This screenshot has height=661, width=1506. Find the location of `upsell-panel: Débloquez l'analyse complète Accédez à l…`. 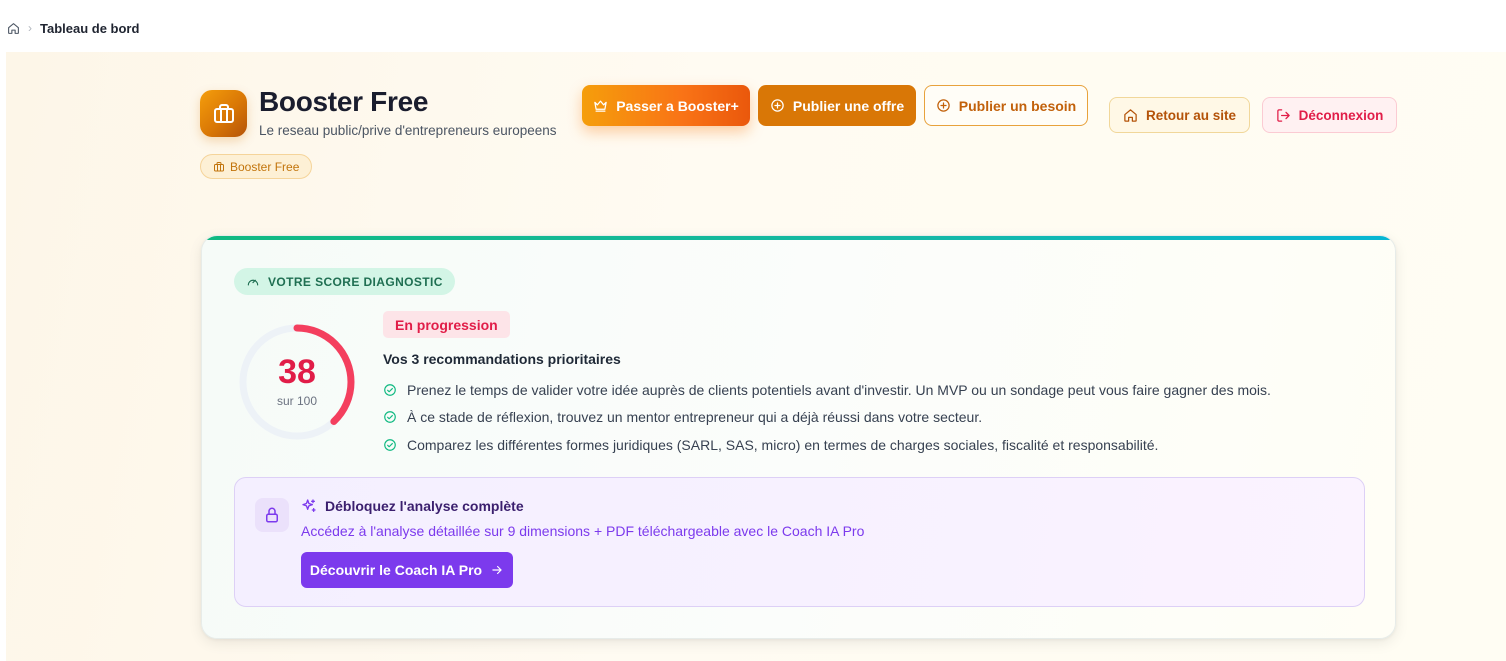

upsell-panel: Débloquez l'analyse complète Accédez à l… is located at coordinates (799, 542).